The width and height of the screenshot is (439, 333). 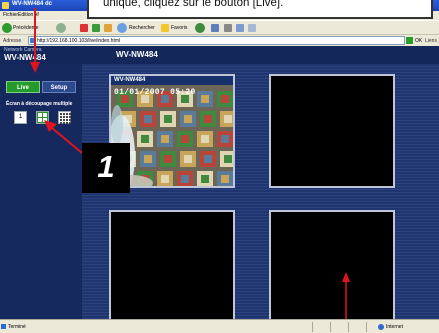 I want to click on arrow-down-icon, so click(x=35, y=67).